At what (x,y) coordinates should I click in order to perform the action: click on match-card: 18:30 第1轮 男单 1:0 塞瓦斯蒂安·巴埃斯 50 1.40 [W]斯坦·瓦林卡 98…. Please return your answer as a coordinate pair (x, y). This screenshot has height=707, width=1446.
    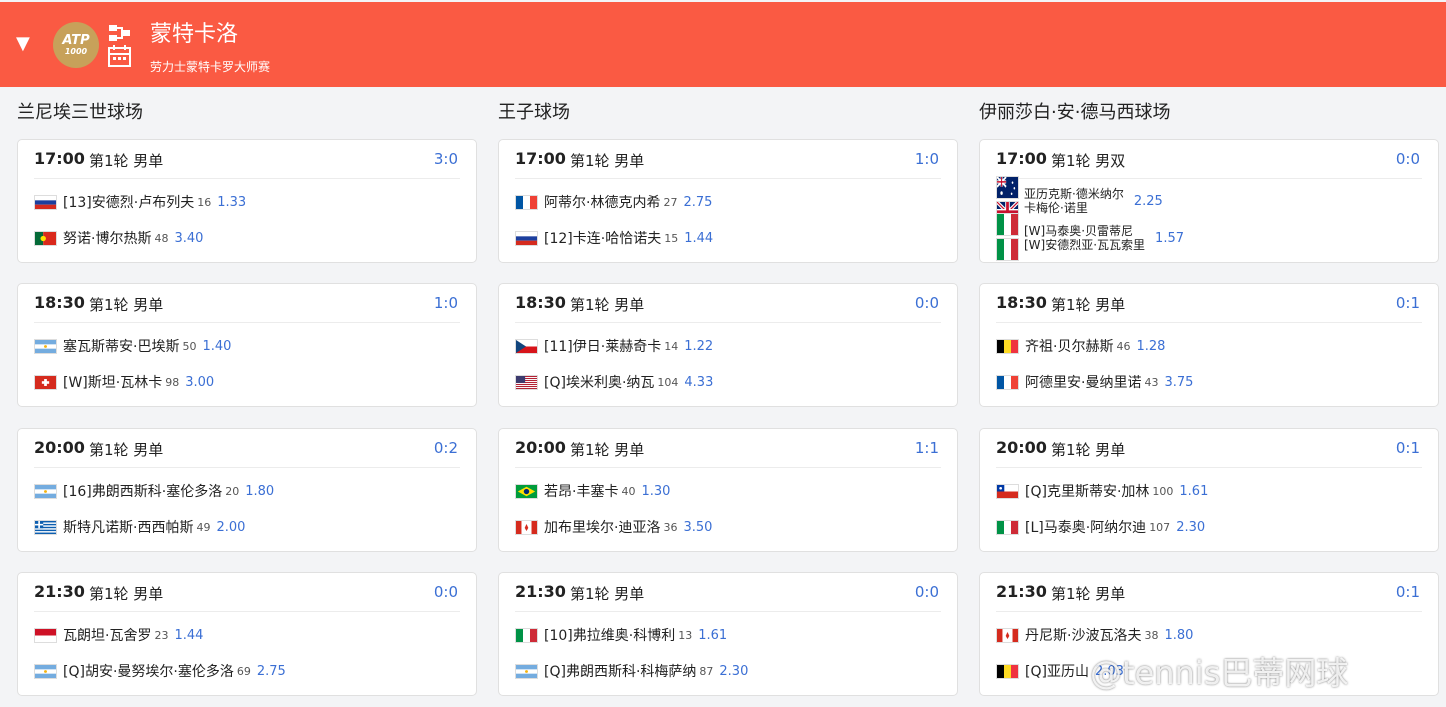
    Looking at the image, I should click on (247, 345).